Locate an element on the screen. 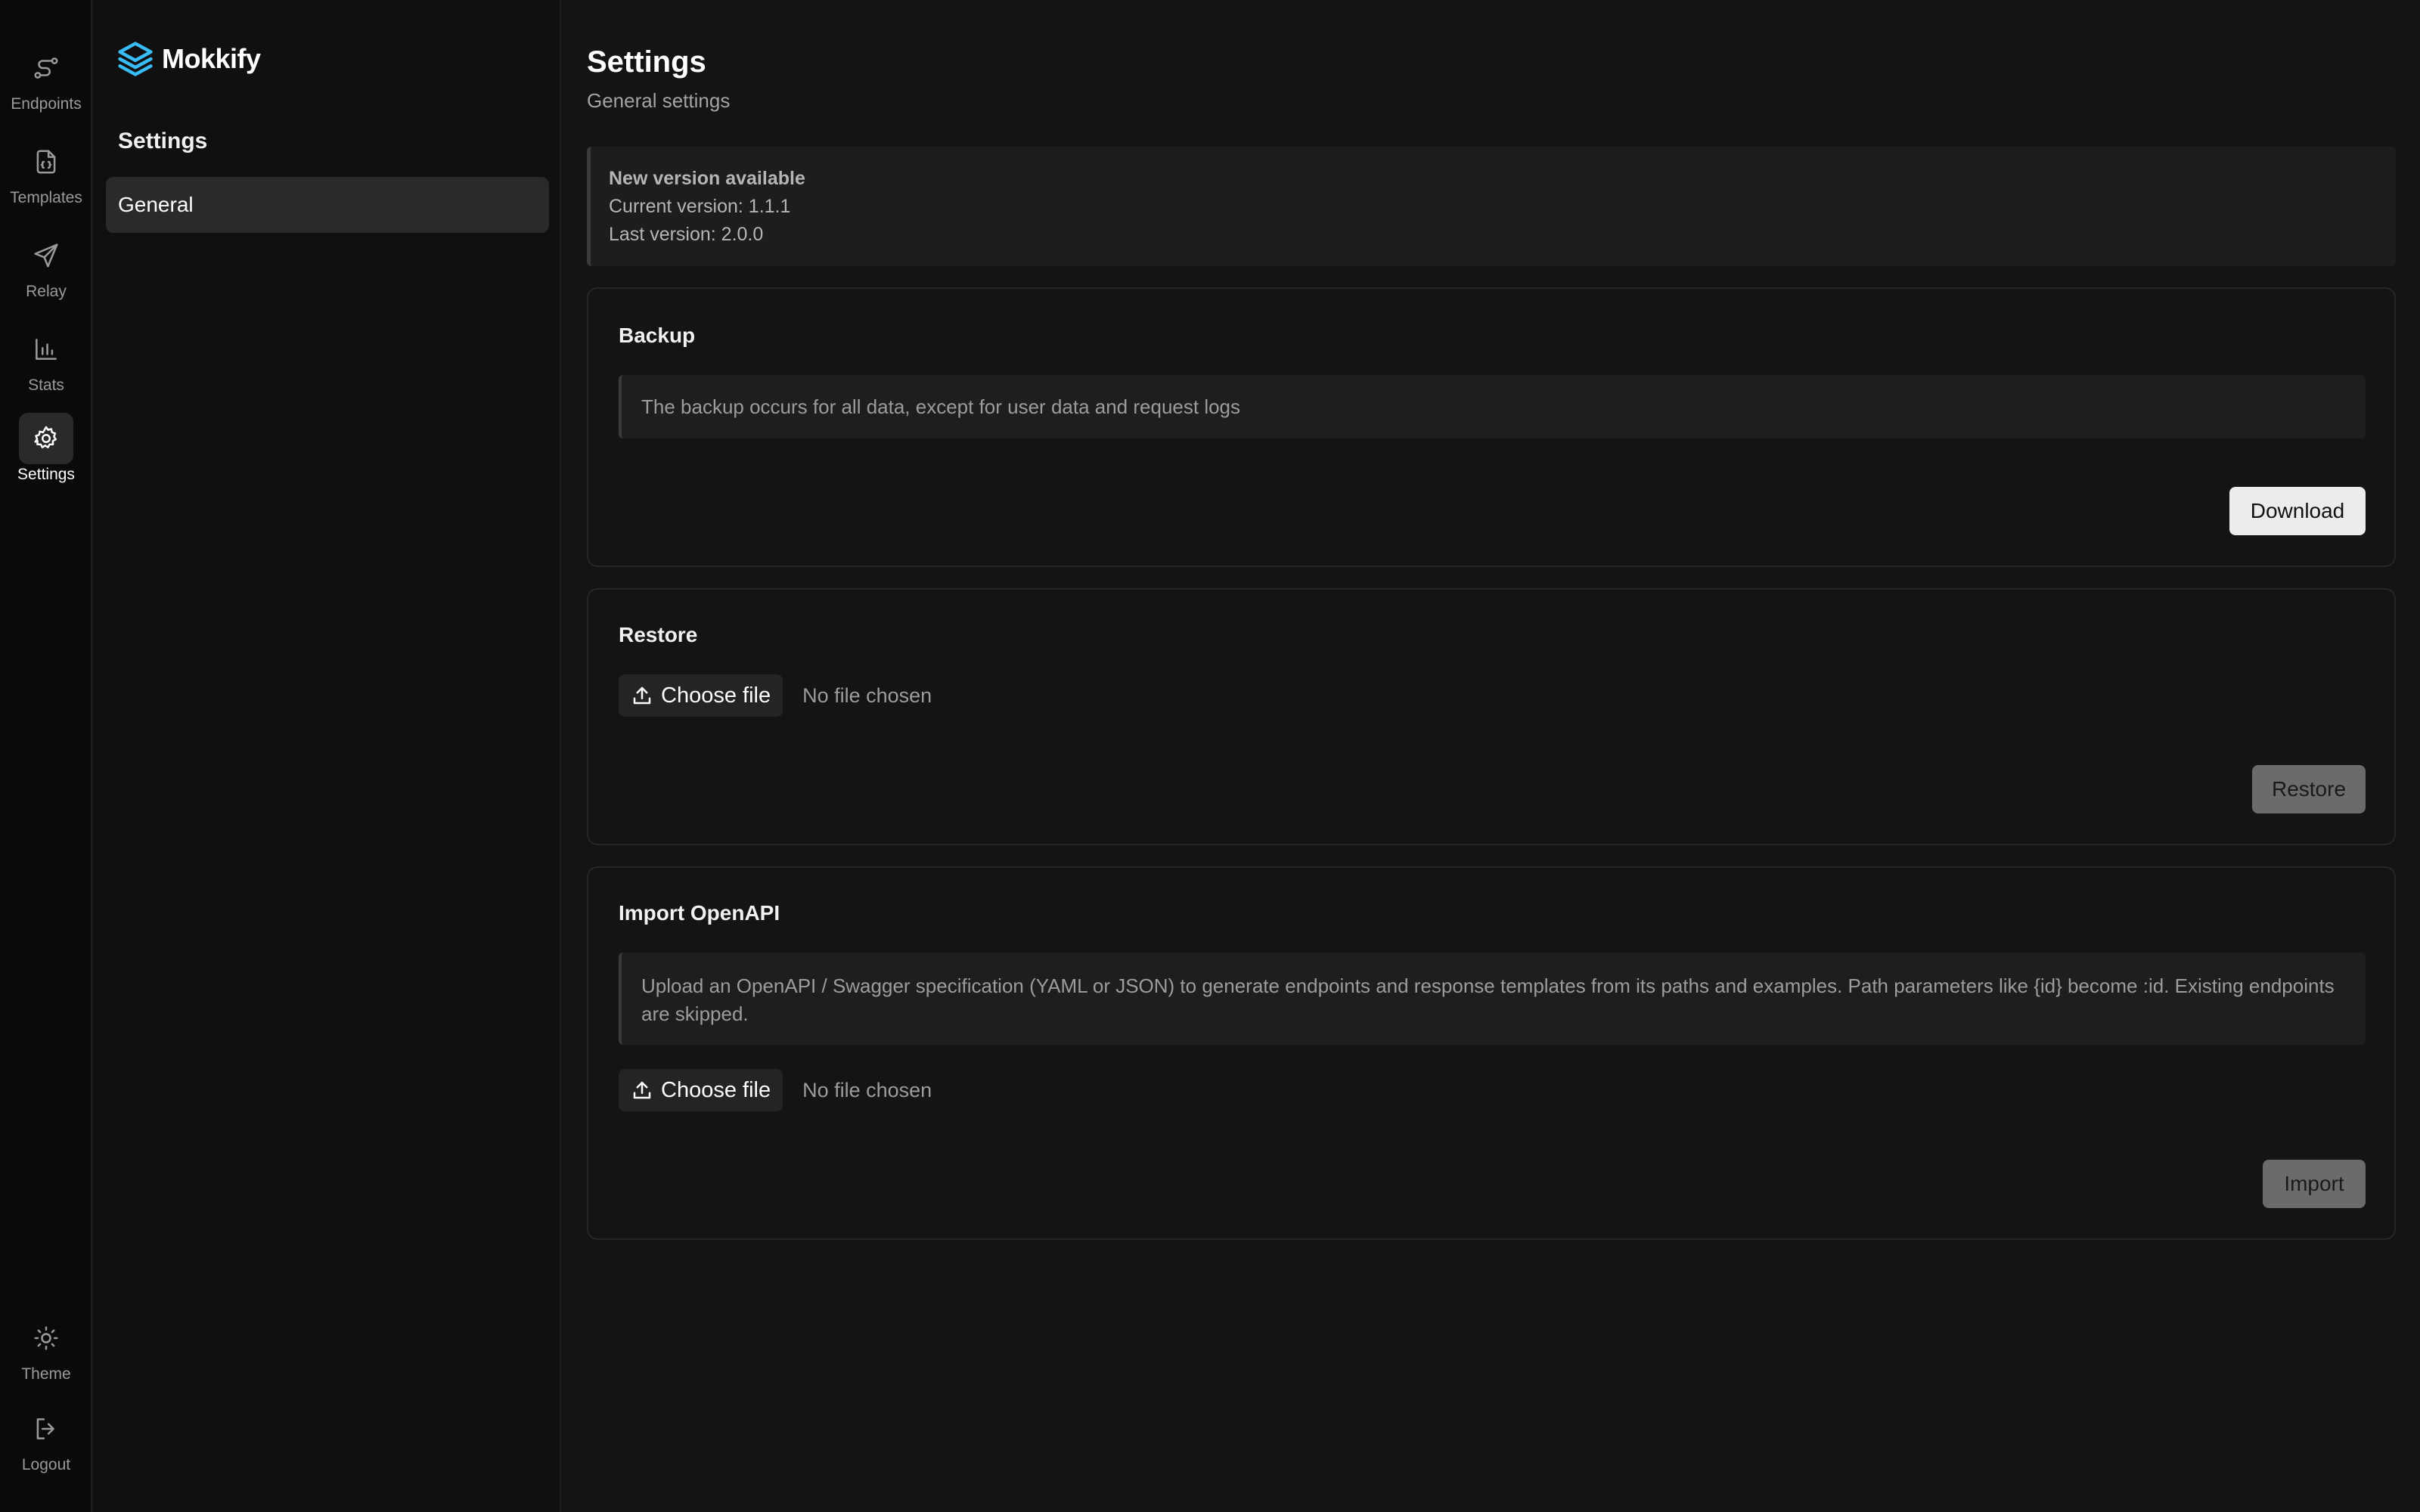  page-title: Settings is located at coordinates (646, 62).